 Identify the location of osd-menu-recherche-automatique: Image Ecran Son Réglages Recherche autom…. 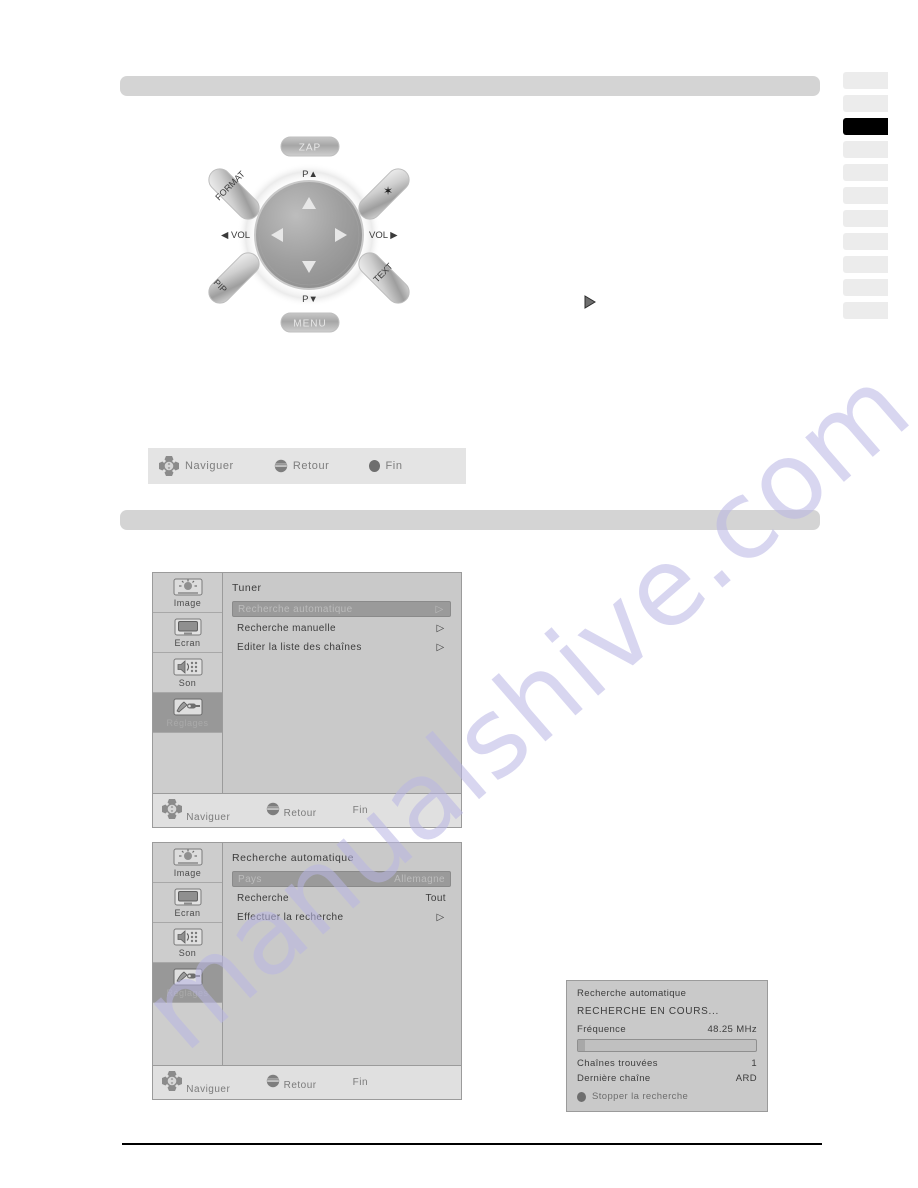
(307, 971).